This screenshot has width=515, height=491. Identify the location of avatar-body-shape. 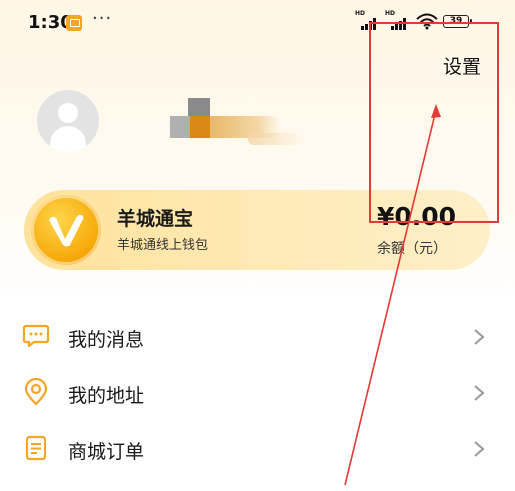
(68, 139).